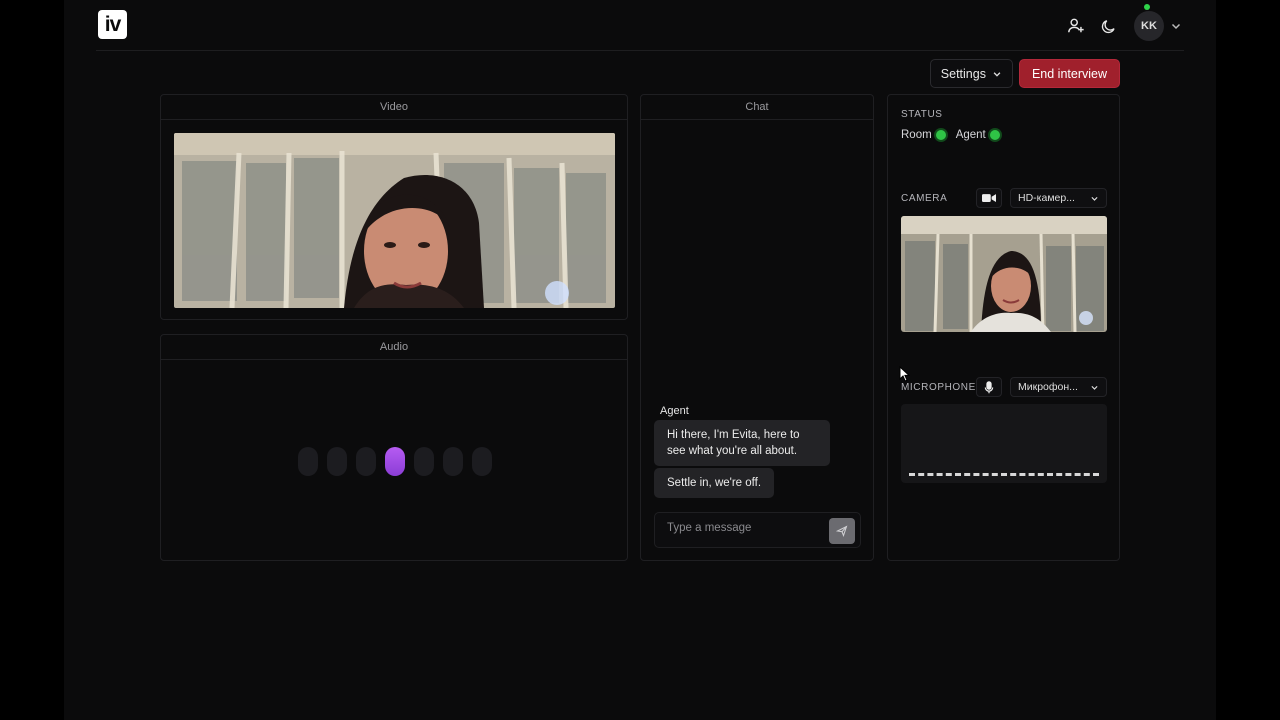  Describe the element at coordinates (640, 25) in the screenshot. I see `top-bar: iv KK` at that location.